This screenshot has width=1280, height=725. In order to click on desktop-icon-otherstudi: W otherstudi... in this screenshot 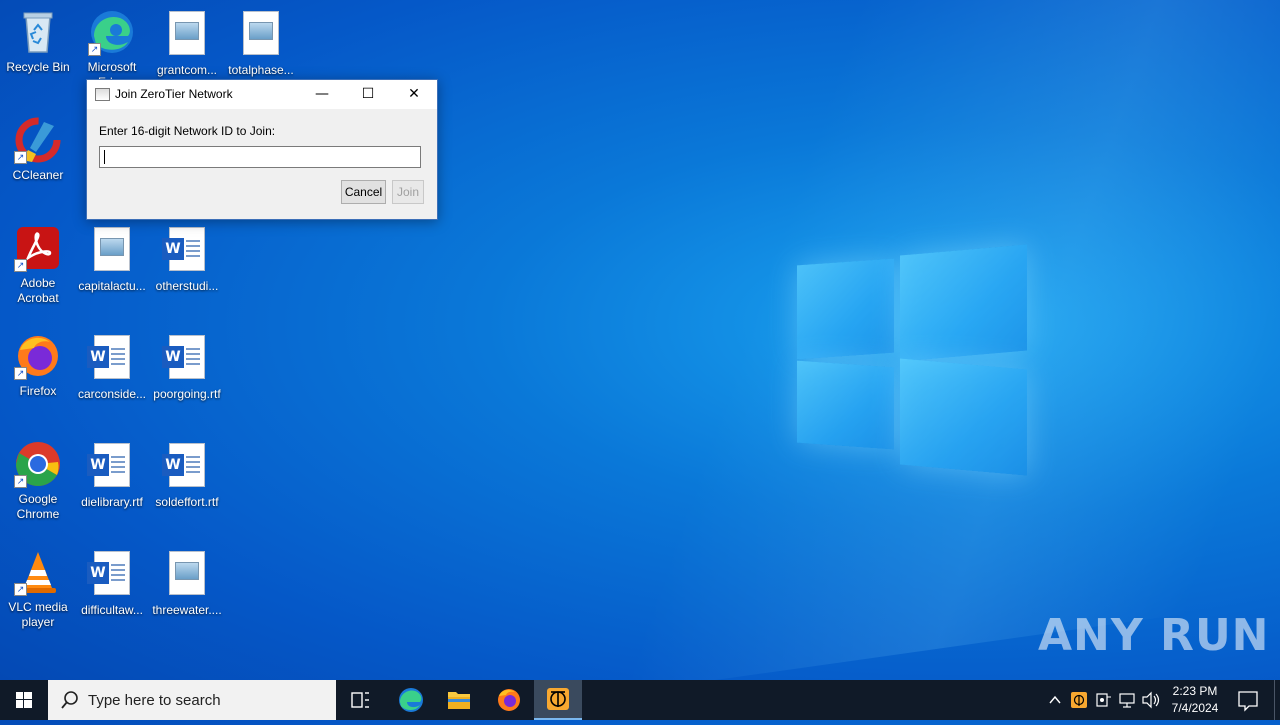, I will do `click(187, 259)`.